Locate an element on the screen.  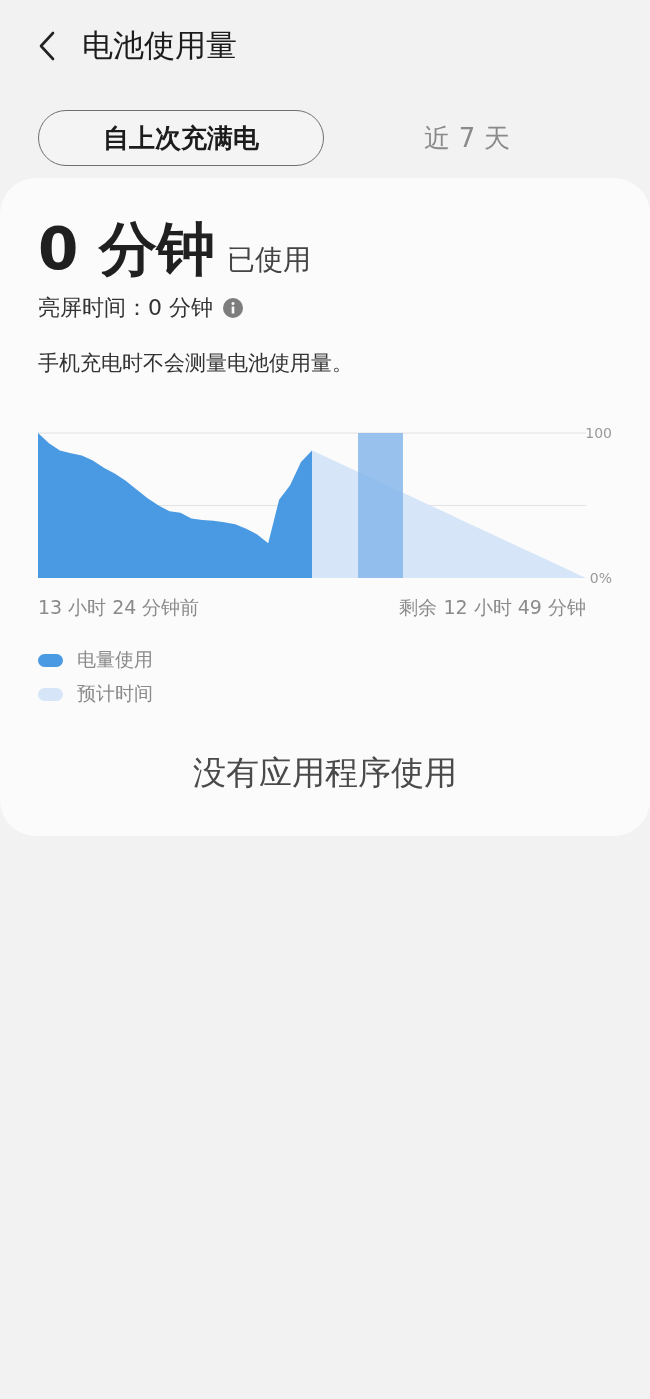
legend-label: 电量使用 is located at coordinates (115, 659).